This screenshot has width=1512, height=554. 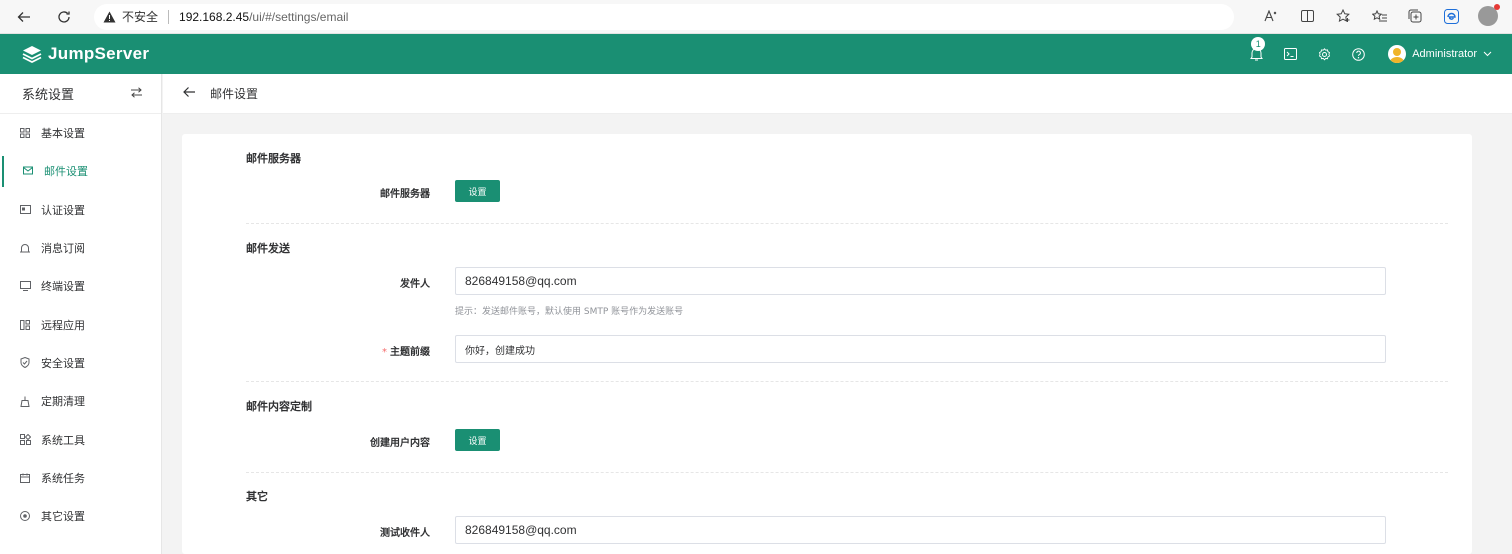 I want to click on id-card-icon, so click(x=25, y=210).